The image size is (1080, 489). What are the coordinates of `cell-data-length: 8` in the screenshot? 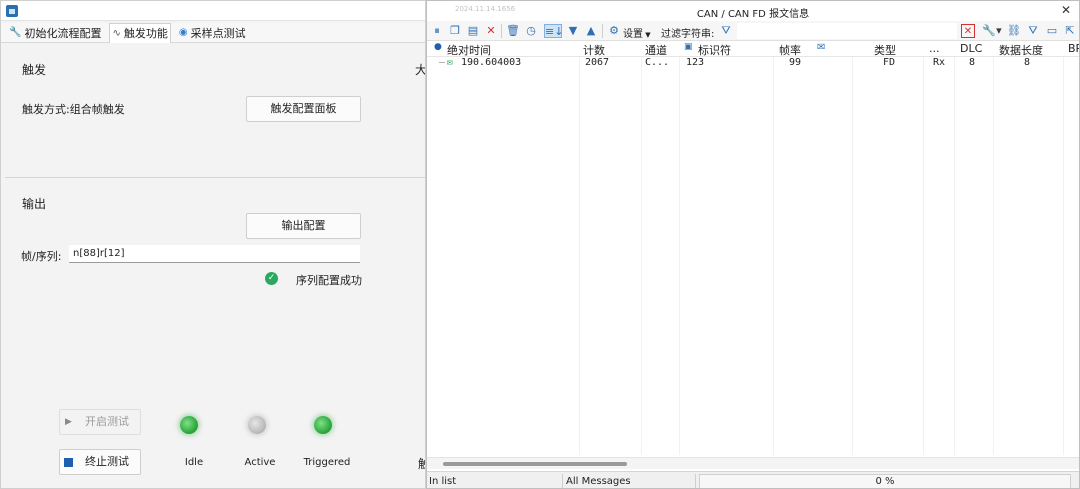 It's located at (1027, 62).